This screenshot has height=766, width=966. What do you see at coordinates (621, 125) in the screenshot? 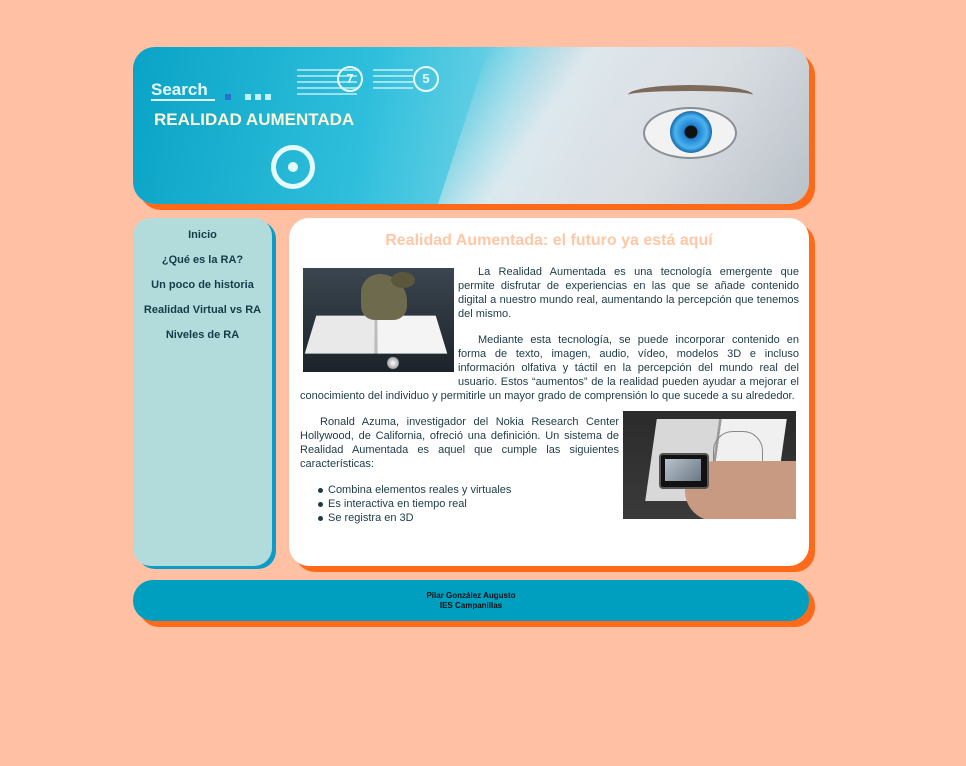
I see `ar-visor-graphic` at bounding box center [621, 125].